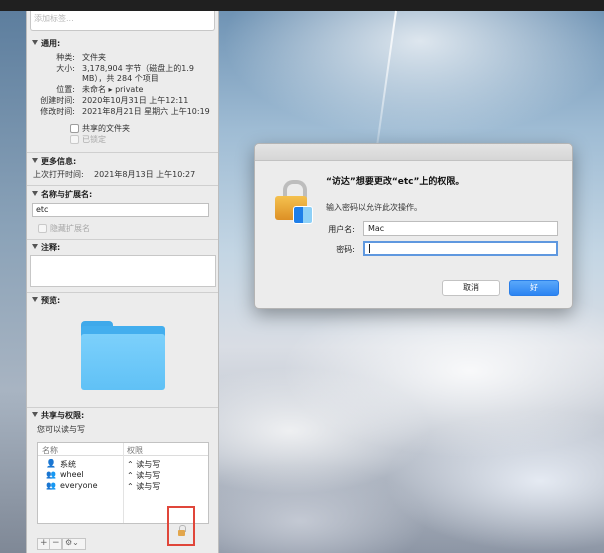  I want to click on menu-bar, so click(302, 5).